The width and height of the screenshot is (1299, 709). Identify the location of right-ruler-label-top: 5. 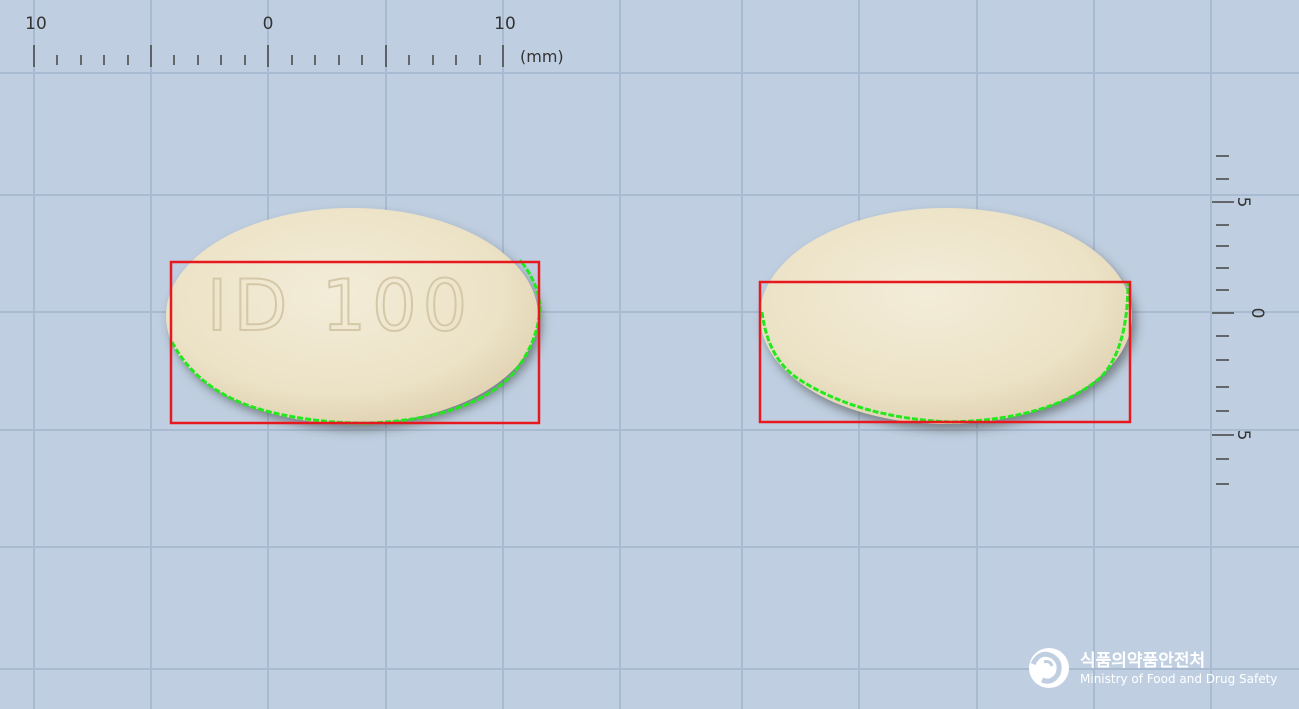
(1243, 202).